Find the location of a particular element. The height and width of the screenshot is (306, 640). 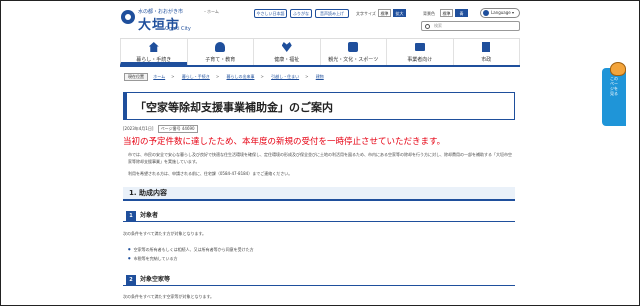

nav-label: 子育て・教育 is located at coordinates (220, 60).